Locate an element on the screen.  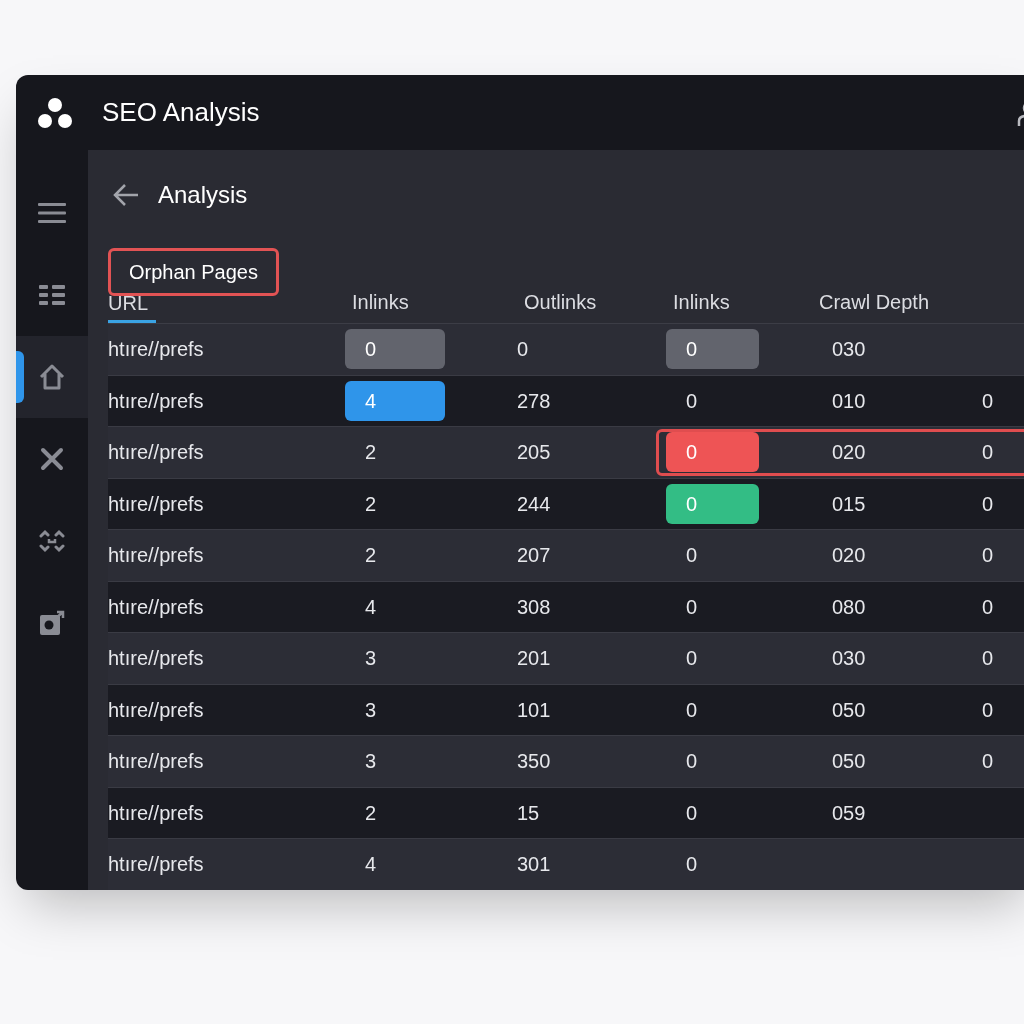
table-cell: 080 is located at coordinates (849, 606).